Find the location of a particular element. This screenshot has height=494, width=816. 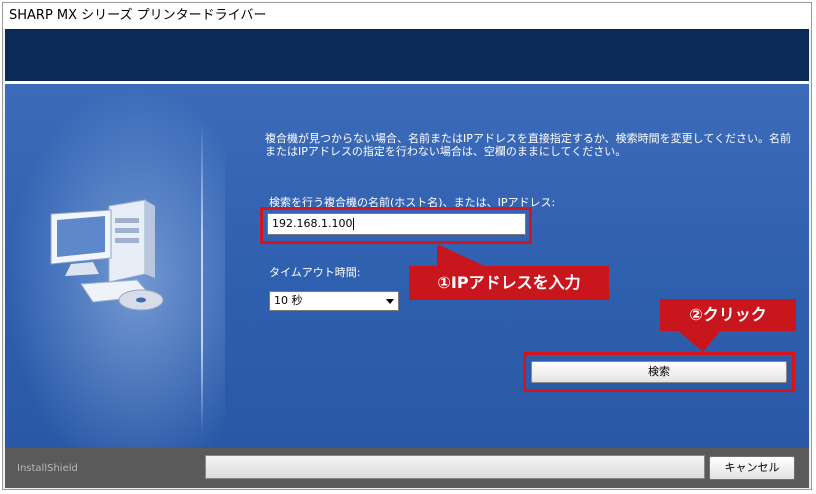

cancel-button: キャンセル is located at coordinates (752, 468).